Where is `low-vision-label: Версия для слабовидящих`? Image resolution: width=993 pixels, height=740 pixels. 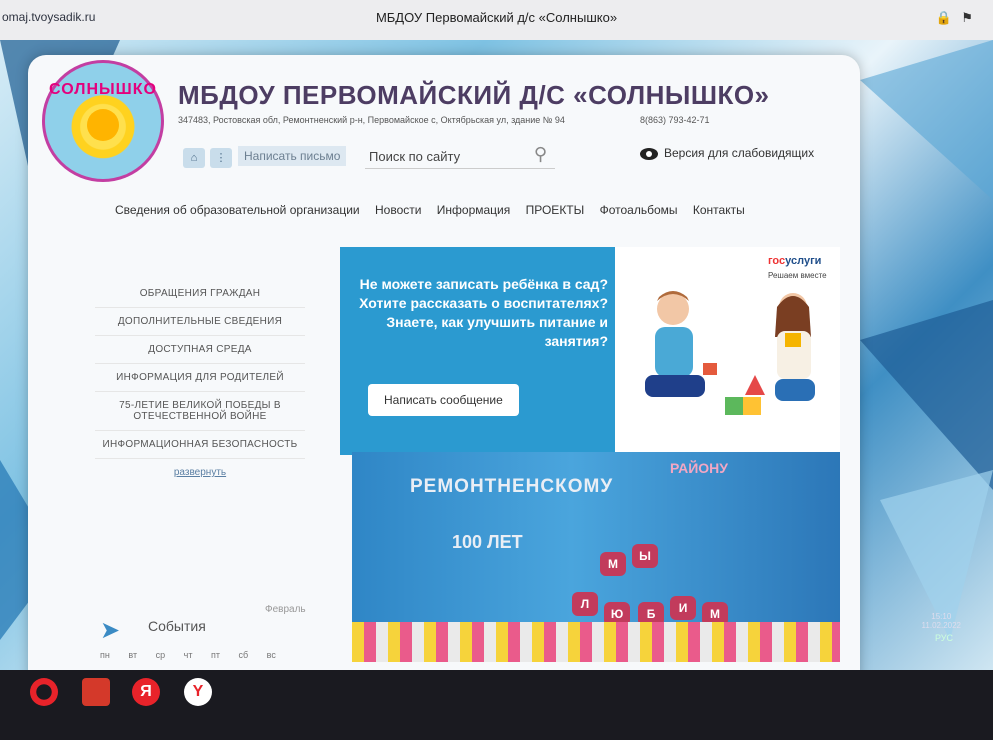 low-vision-label: Версия для слабовидящих is located at coordinates (739, 153).